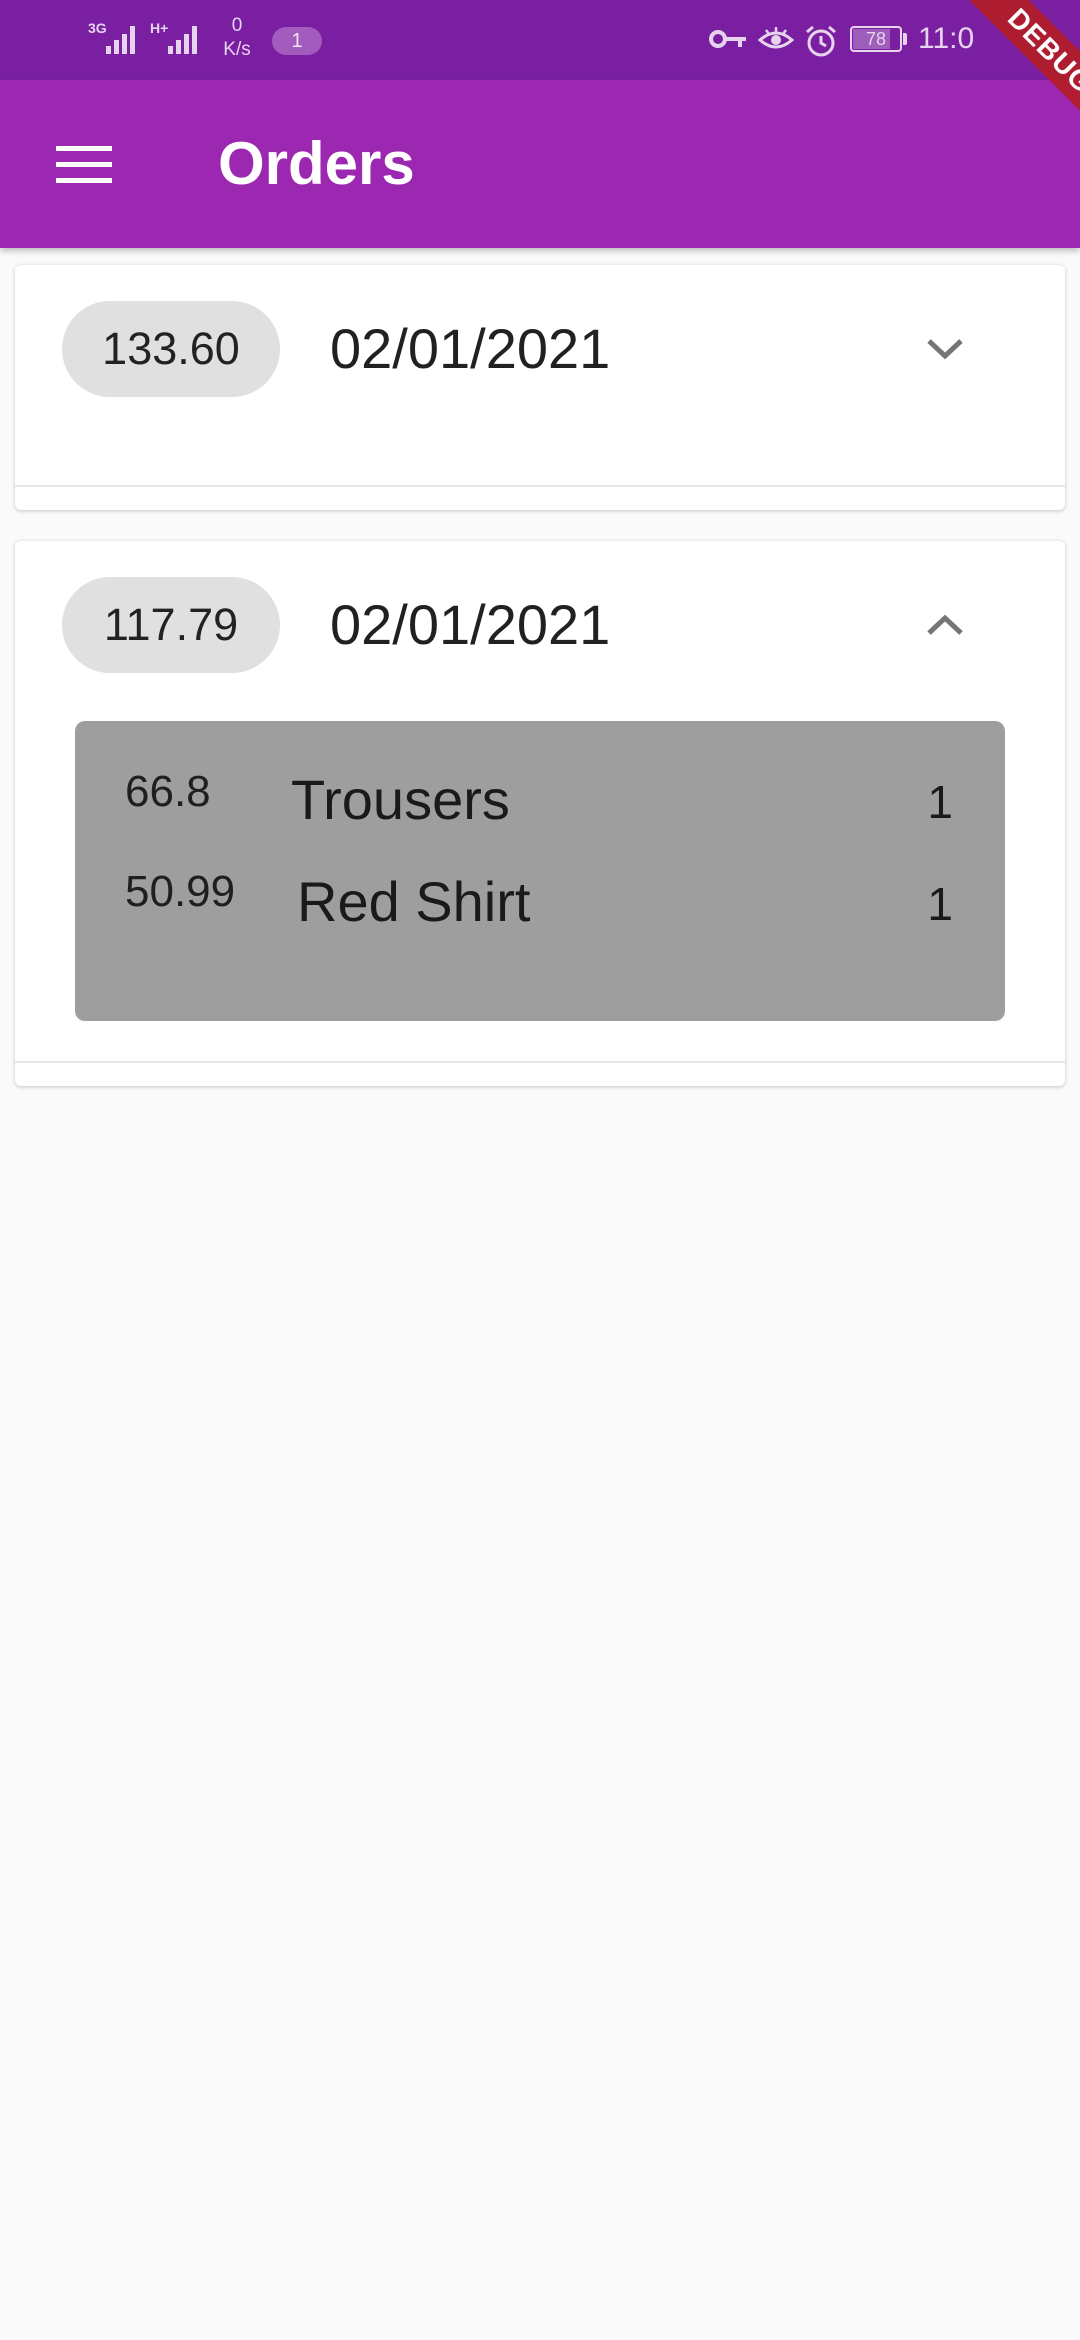 This screenshot has width=1080, height=2340. I want to click on order-item-row: 66.8 Trousers 1, so click(540, 776).